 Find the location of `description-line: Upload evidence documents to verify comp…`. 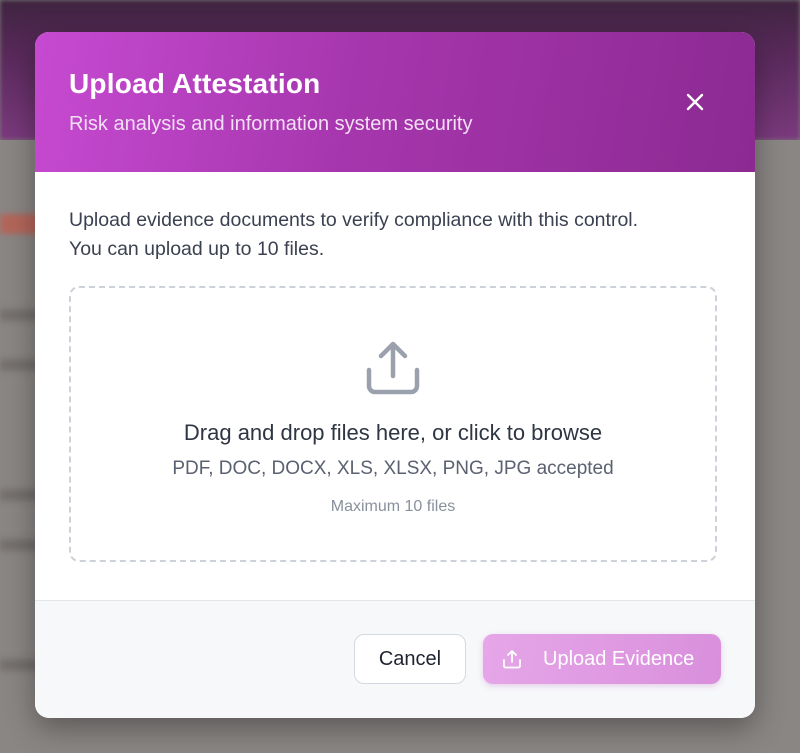

description-line: Upload evidence documents to verify comp… is located at coordinates (354, 220).